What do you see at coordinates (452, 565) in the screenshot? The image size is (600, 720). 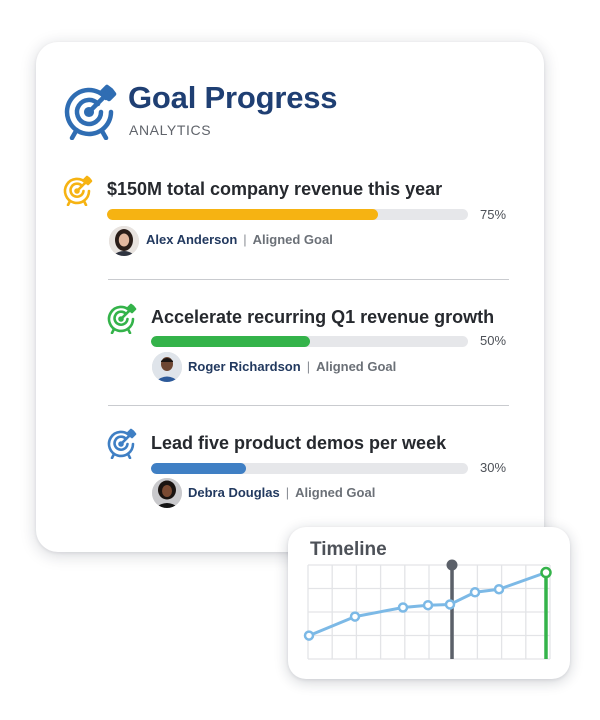 I see `current-date-marker-head` at bounding box center [452, 565].